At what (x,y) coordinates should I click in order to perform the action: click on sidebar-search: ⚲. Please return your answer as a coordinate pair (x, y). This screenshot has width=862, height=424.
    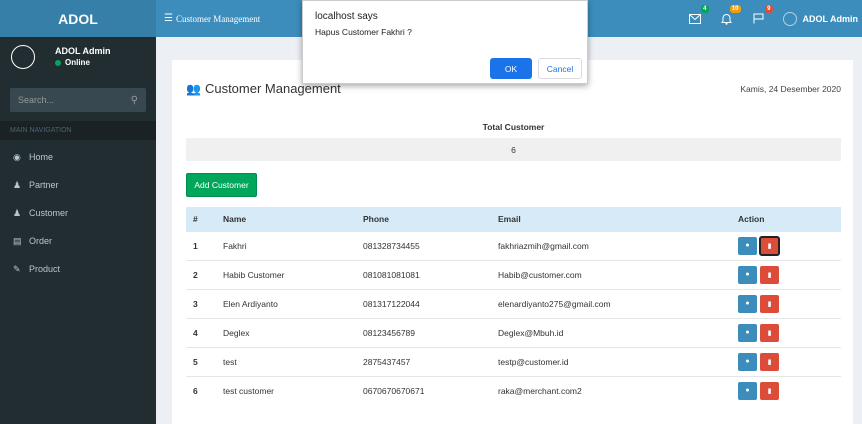
    Looking at the image, I should click on (78, 100).